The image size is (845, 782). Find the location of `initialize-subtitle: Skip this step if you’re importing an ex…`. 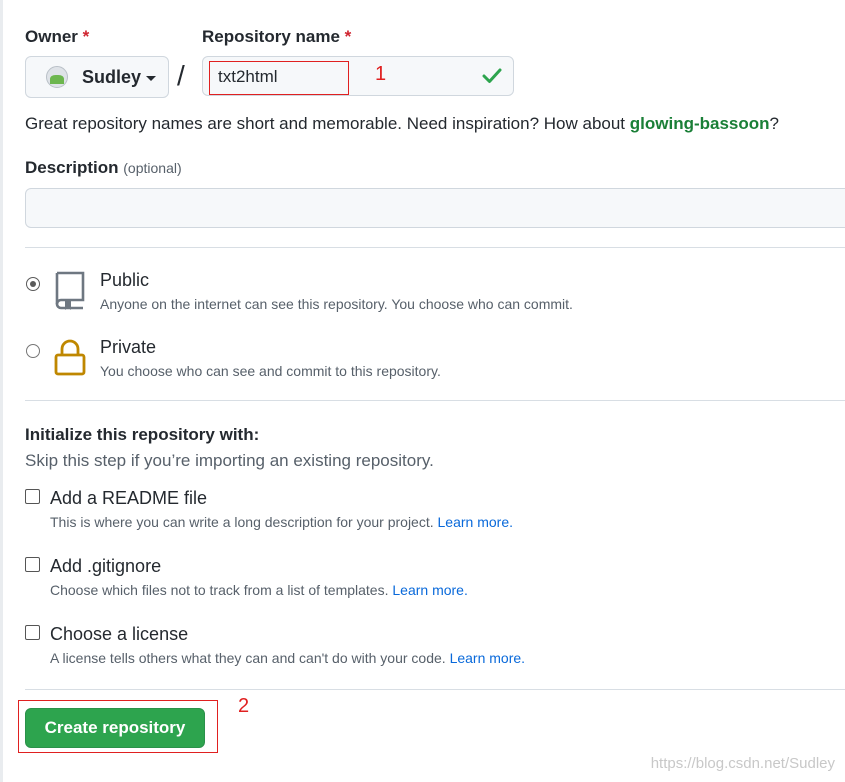

initialize-subtitle: Skip this step if you’re importing an ex… is located at coordinates (229, 460).